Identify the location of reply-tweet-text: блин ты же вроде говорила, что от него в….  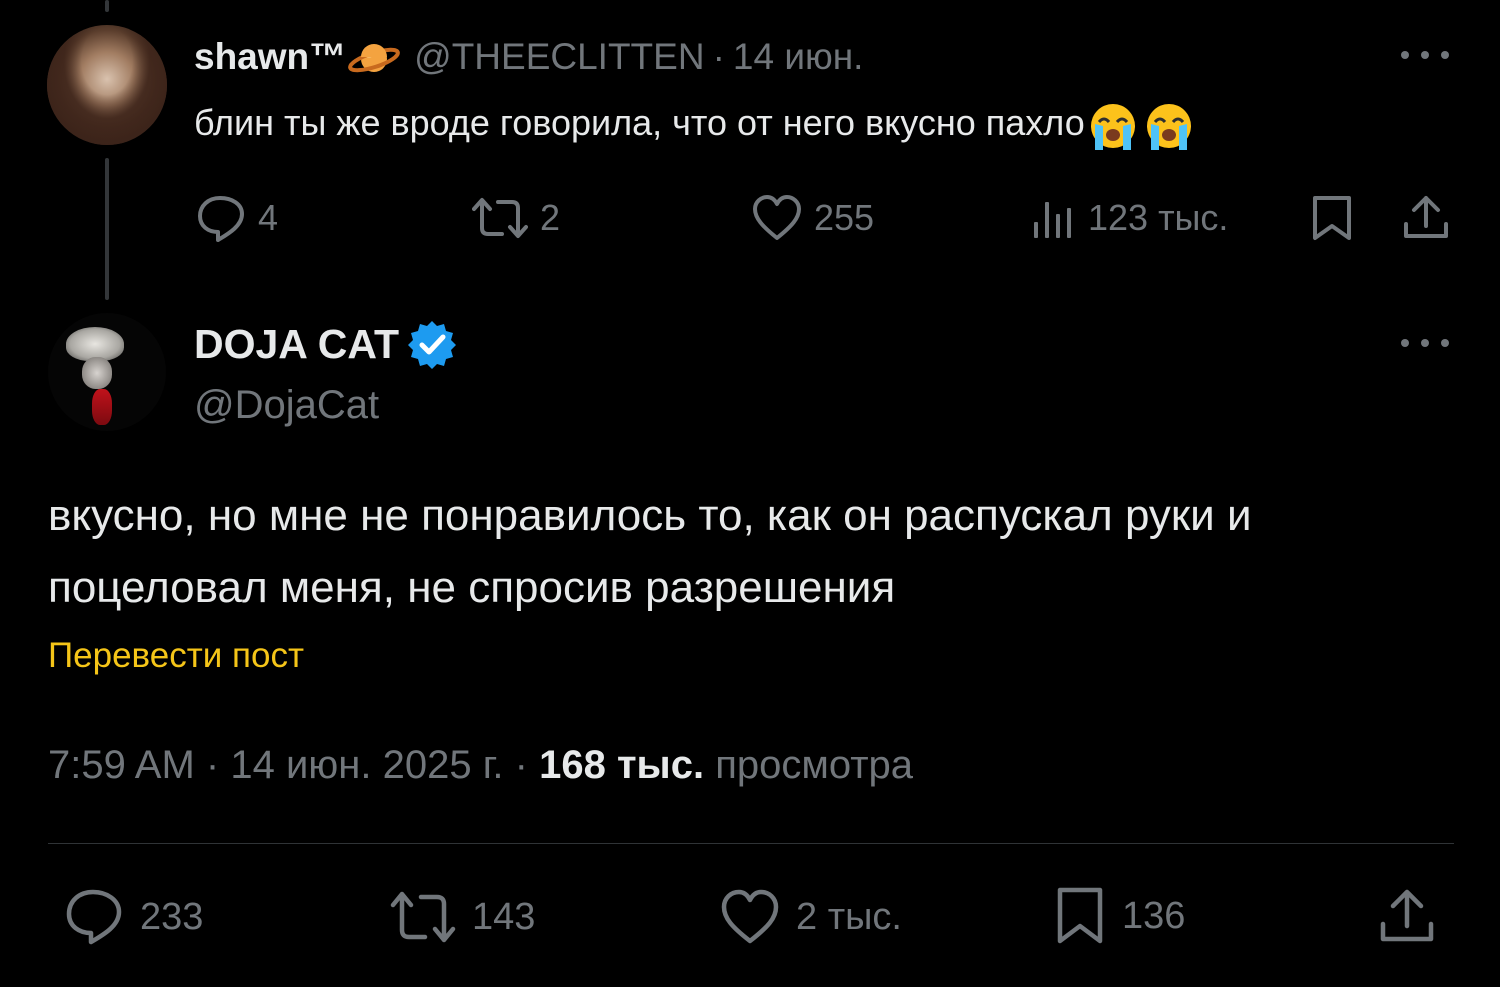
(695, 124).